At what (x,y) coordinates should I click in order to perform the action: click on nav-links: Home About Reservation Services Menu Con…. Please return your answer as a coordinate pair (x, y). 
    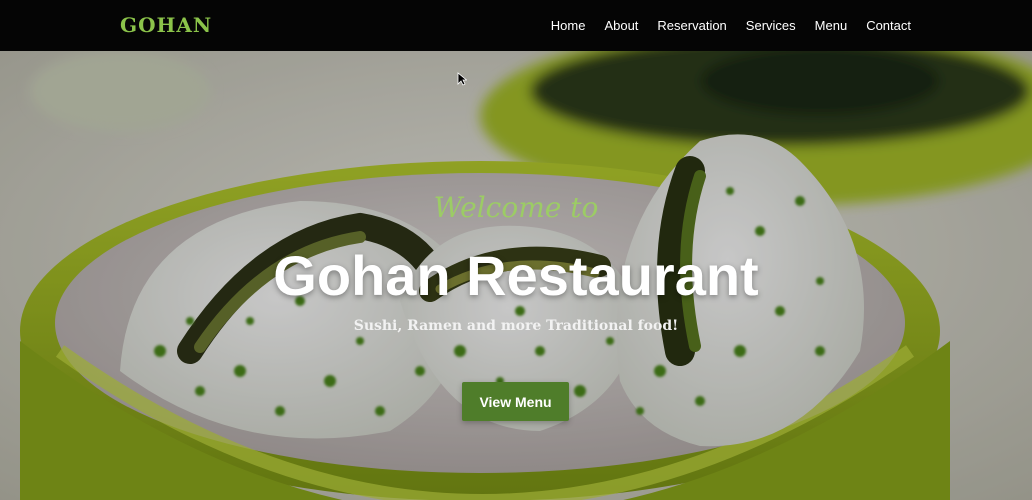
    Looking at the image, I should click on (731, 25).